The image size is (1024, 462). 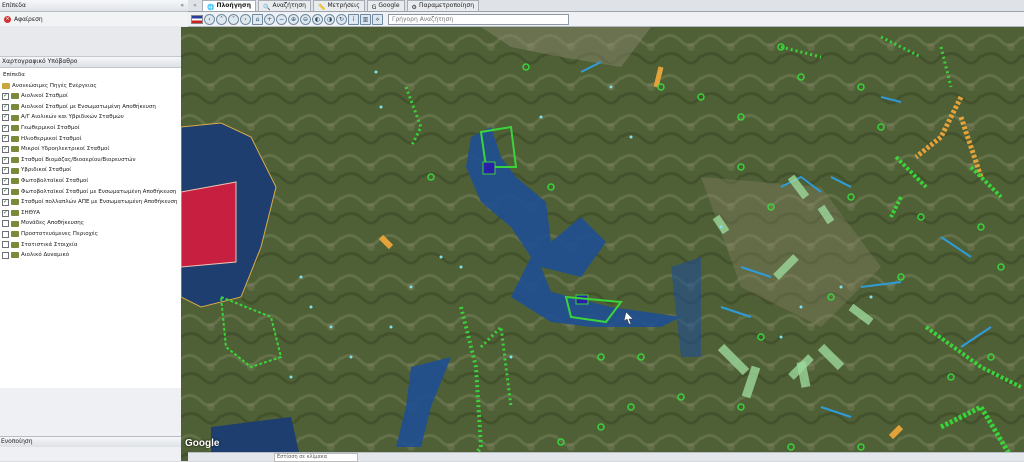 What do you see at coordinates (7, 19) in the screenshot?
I see `remove-icon: ×` at bounding box center [7, 19].